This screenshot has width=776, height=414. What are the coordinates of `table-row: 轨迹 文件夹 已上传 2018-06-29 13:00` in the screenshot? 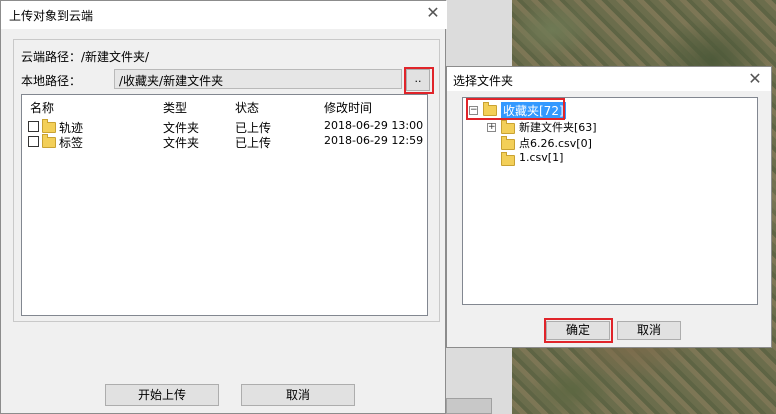 It's located at (224, 127).